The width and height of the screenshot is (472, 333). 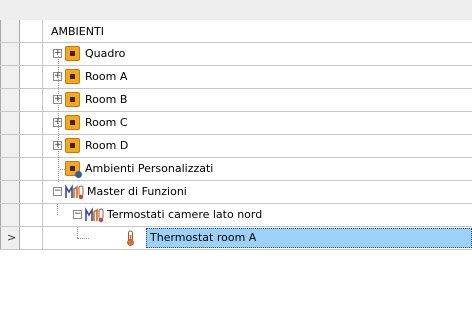 I want to click on top-bar, so click(x=236, y=10).